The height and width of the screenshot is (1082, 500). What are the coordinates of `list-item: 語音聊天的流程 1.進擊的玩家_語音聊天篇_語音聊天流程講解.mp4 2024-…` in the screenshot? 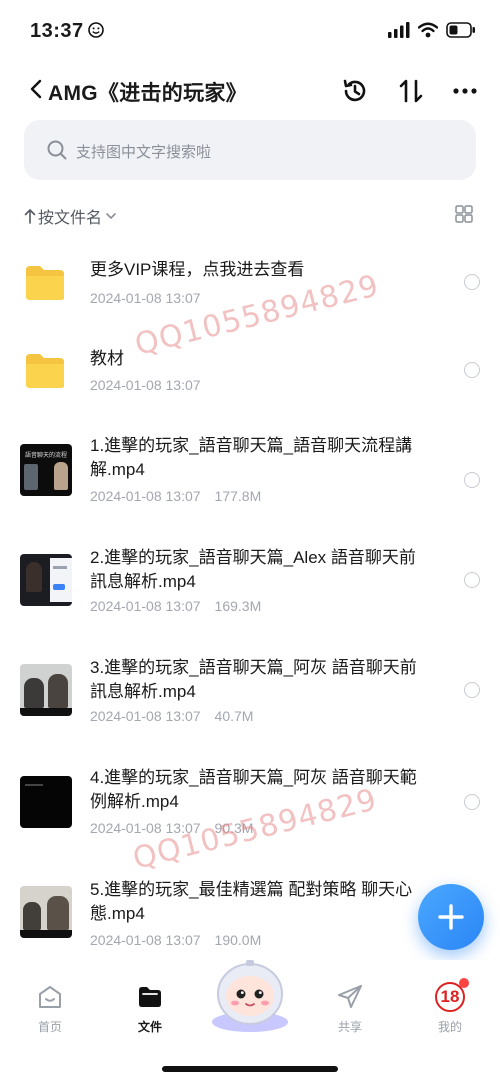 It's located at (250, 475).